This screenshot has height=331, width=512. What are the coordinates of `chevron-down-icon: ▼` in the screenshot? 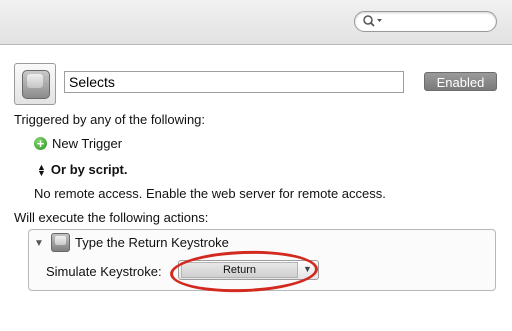 It's located at (307, 269).